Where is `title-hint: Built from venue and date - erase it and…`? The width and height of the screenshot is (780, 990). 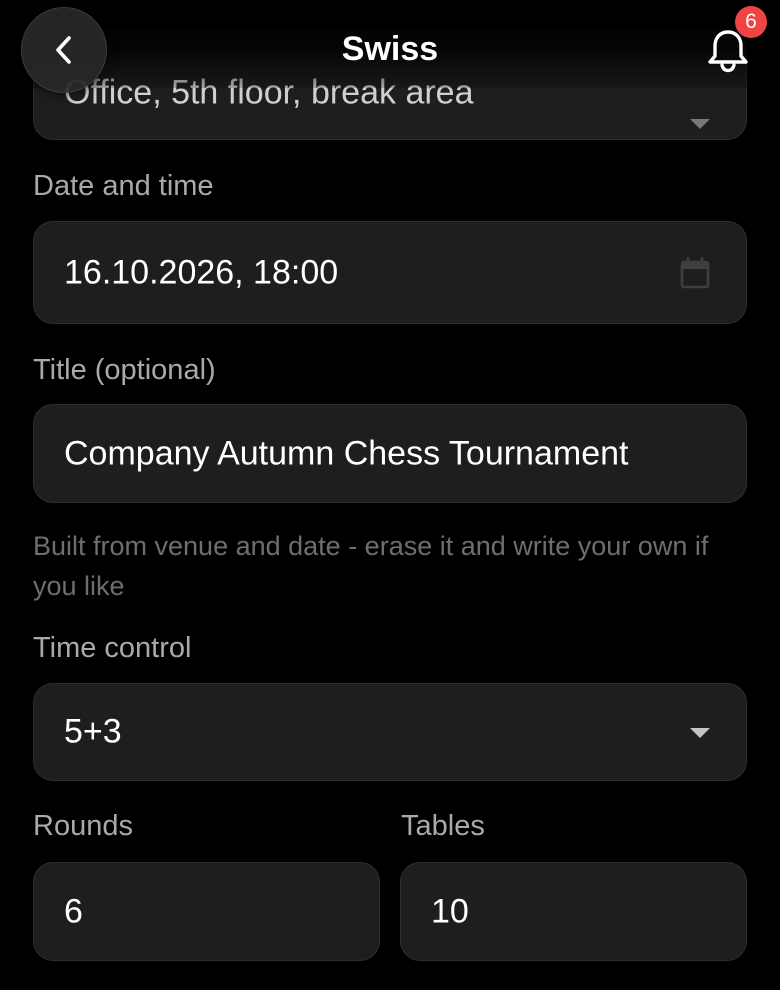
title-hint: Built from venue and date - erase it and… is located at coordinates (371, 566).